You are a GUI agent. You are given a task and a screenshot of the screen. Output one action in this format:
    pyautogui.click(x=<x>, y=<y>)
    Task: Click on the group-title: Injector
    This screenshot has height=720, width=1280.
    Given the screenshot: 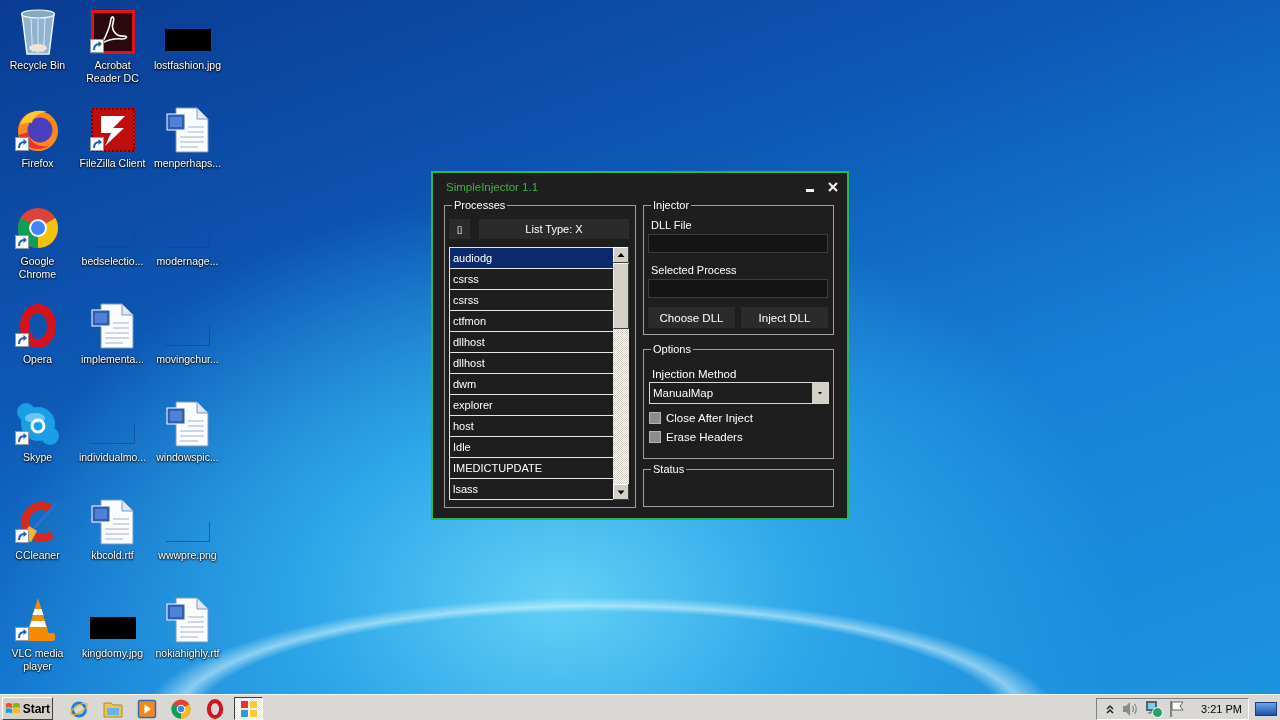 What is the action you would take?
    pyautogui.click(x=671, y=205)
    